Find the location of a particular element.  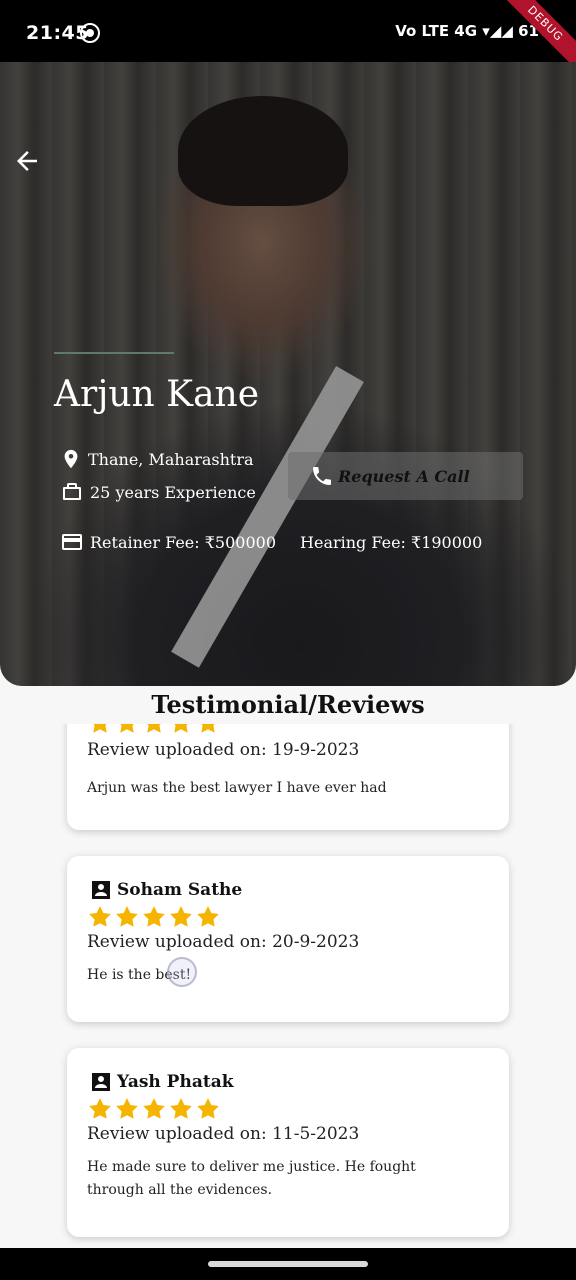

location-row: Thane, Maharashtra is located at coordinates (157, 459).